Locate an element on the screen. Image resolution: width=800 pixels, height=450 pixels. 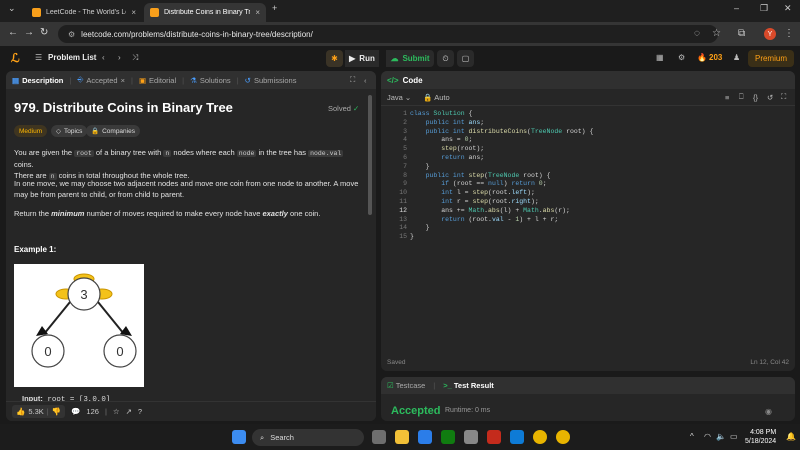
description-icon: ▤ is located at coordinates (16, 80).